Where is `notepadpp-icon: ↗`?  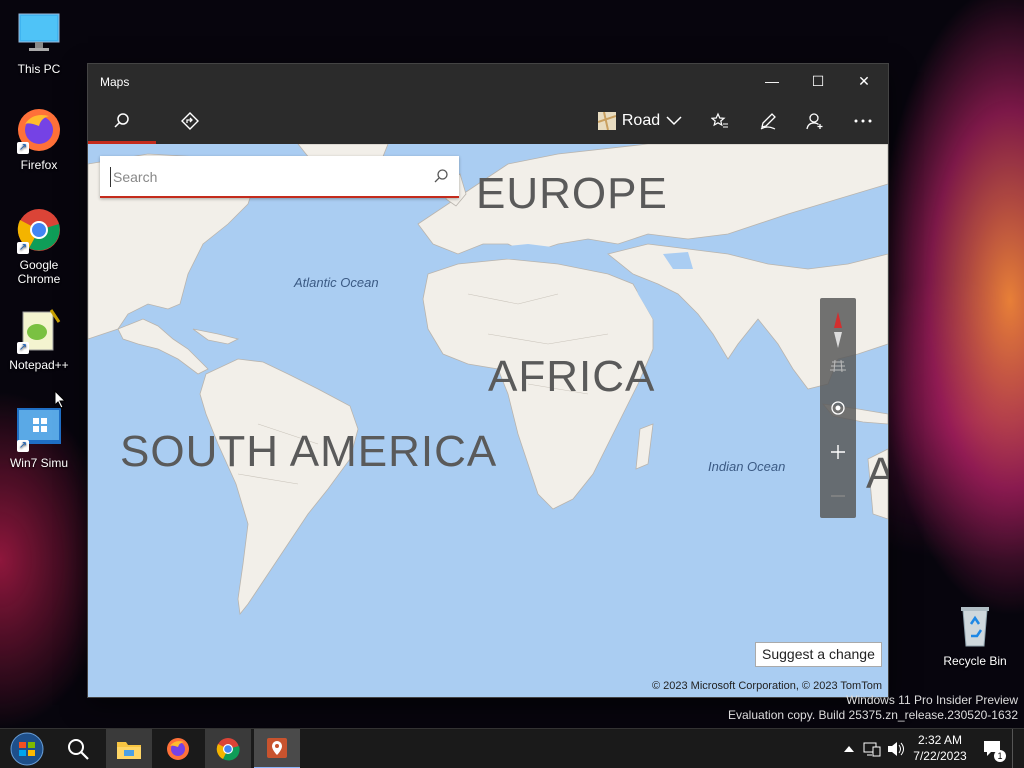 notepadpp-icon: ↗ is located at coordinates (39, 330).